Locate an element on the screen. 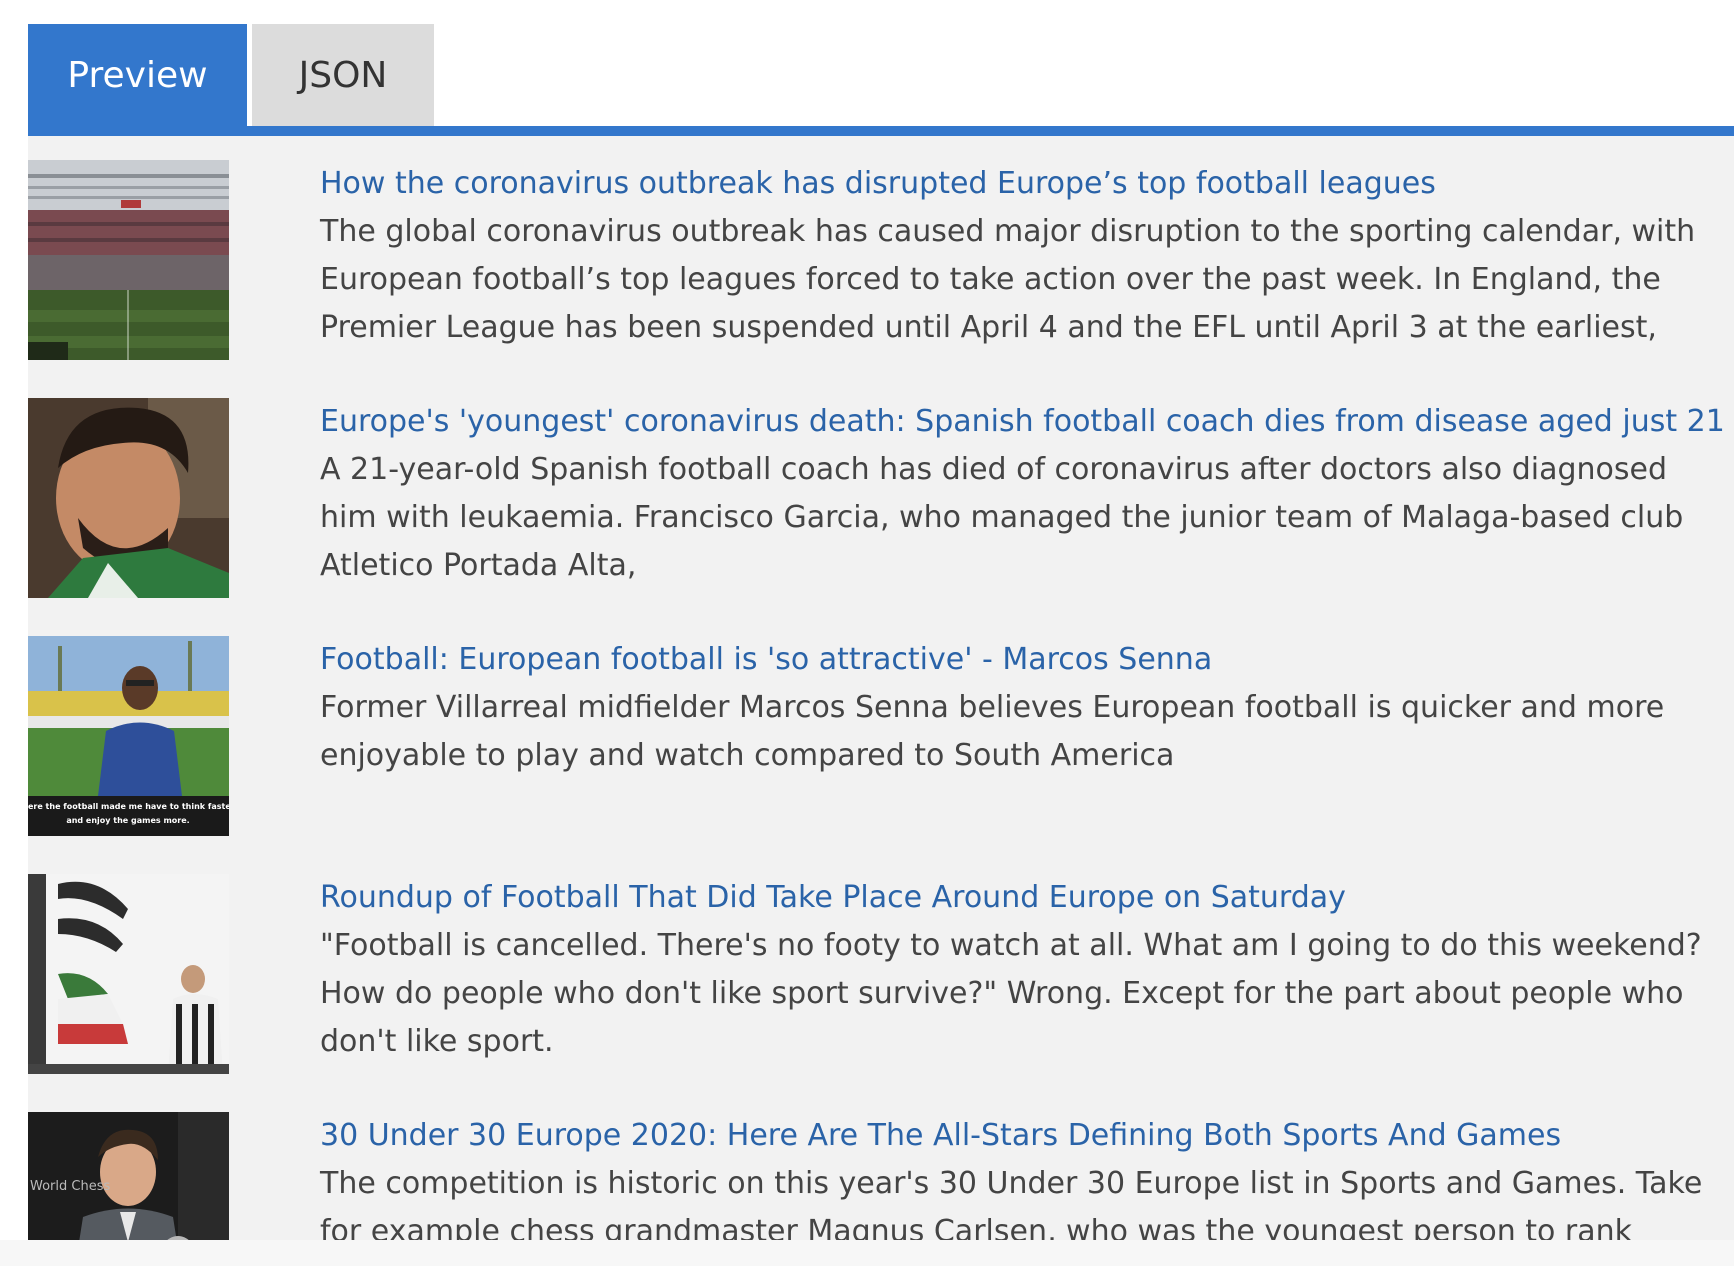 The width and height of the screenshot is (1734, 1266). tab-underline is located at coordinates (881, 131).